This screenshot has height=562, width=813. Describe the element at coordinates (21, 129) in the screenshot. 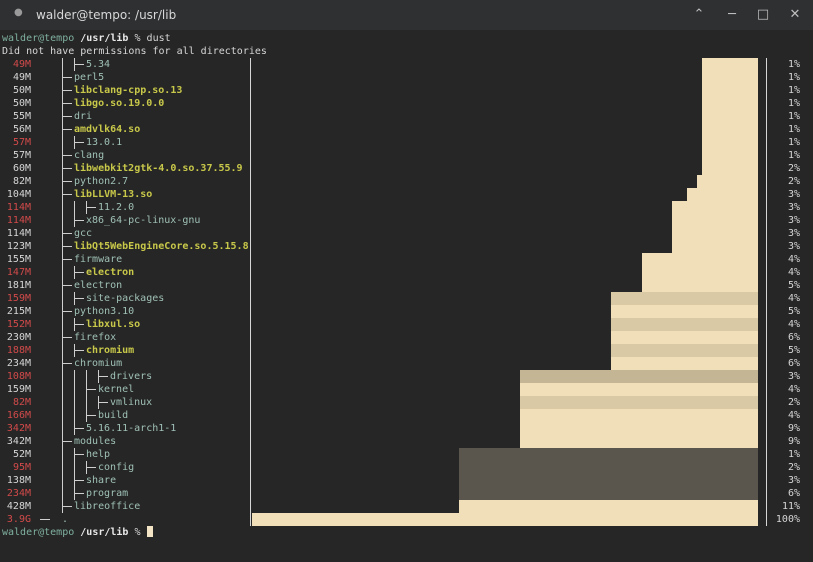

I see `size-value: 56M` at that location.